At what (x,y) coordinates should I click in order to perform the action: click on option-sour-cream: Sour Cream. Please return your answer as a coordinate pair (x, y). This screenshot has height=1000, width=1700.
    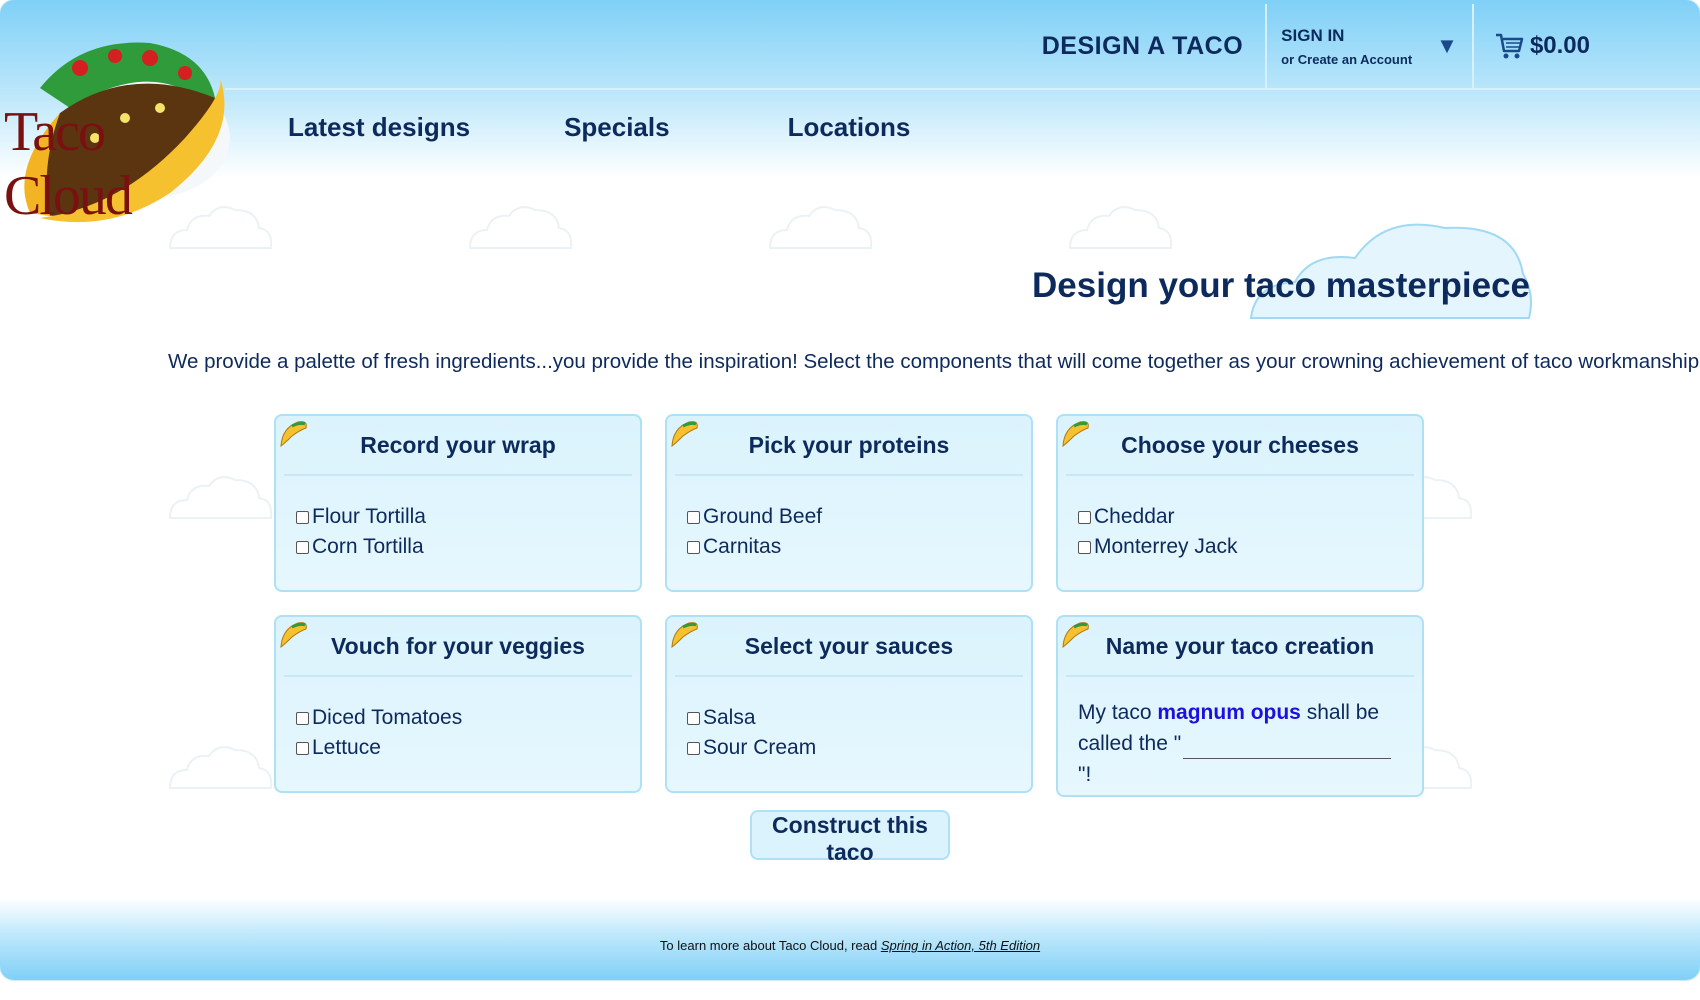
    Looking at the image, I should click on (859, 748).